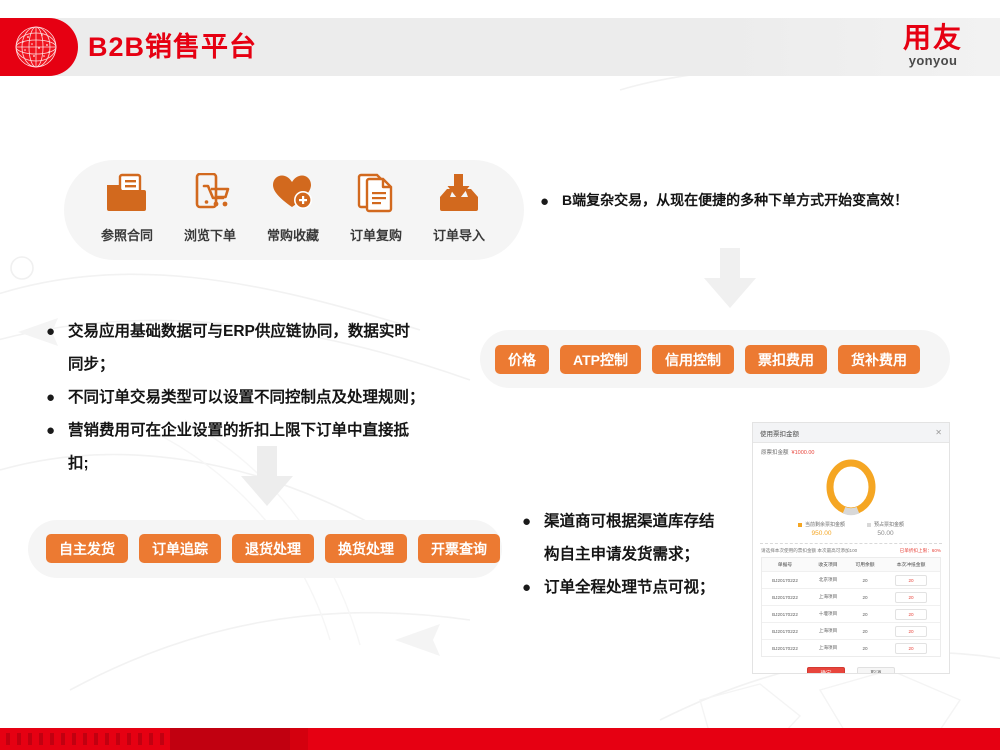 This screenshot has height=750, width=1000. What do you see at coordinates (600, 359) in the screenshot?
I see `tag-atp-control: ATP控制` at bounding box center [600, 359].